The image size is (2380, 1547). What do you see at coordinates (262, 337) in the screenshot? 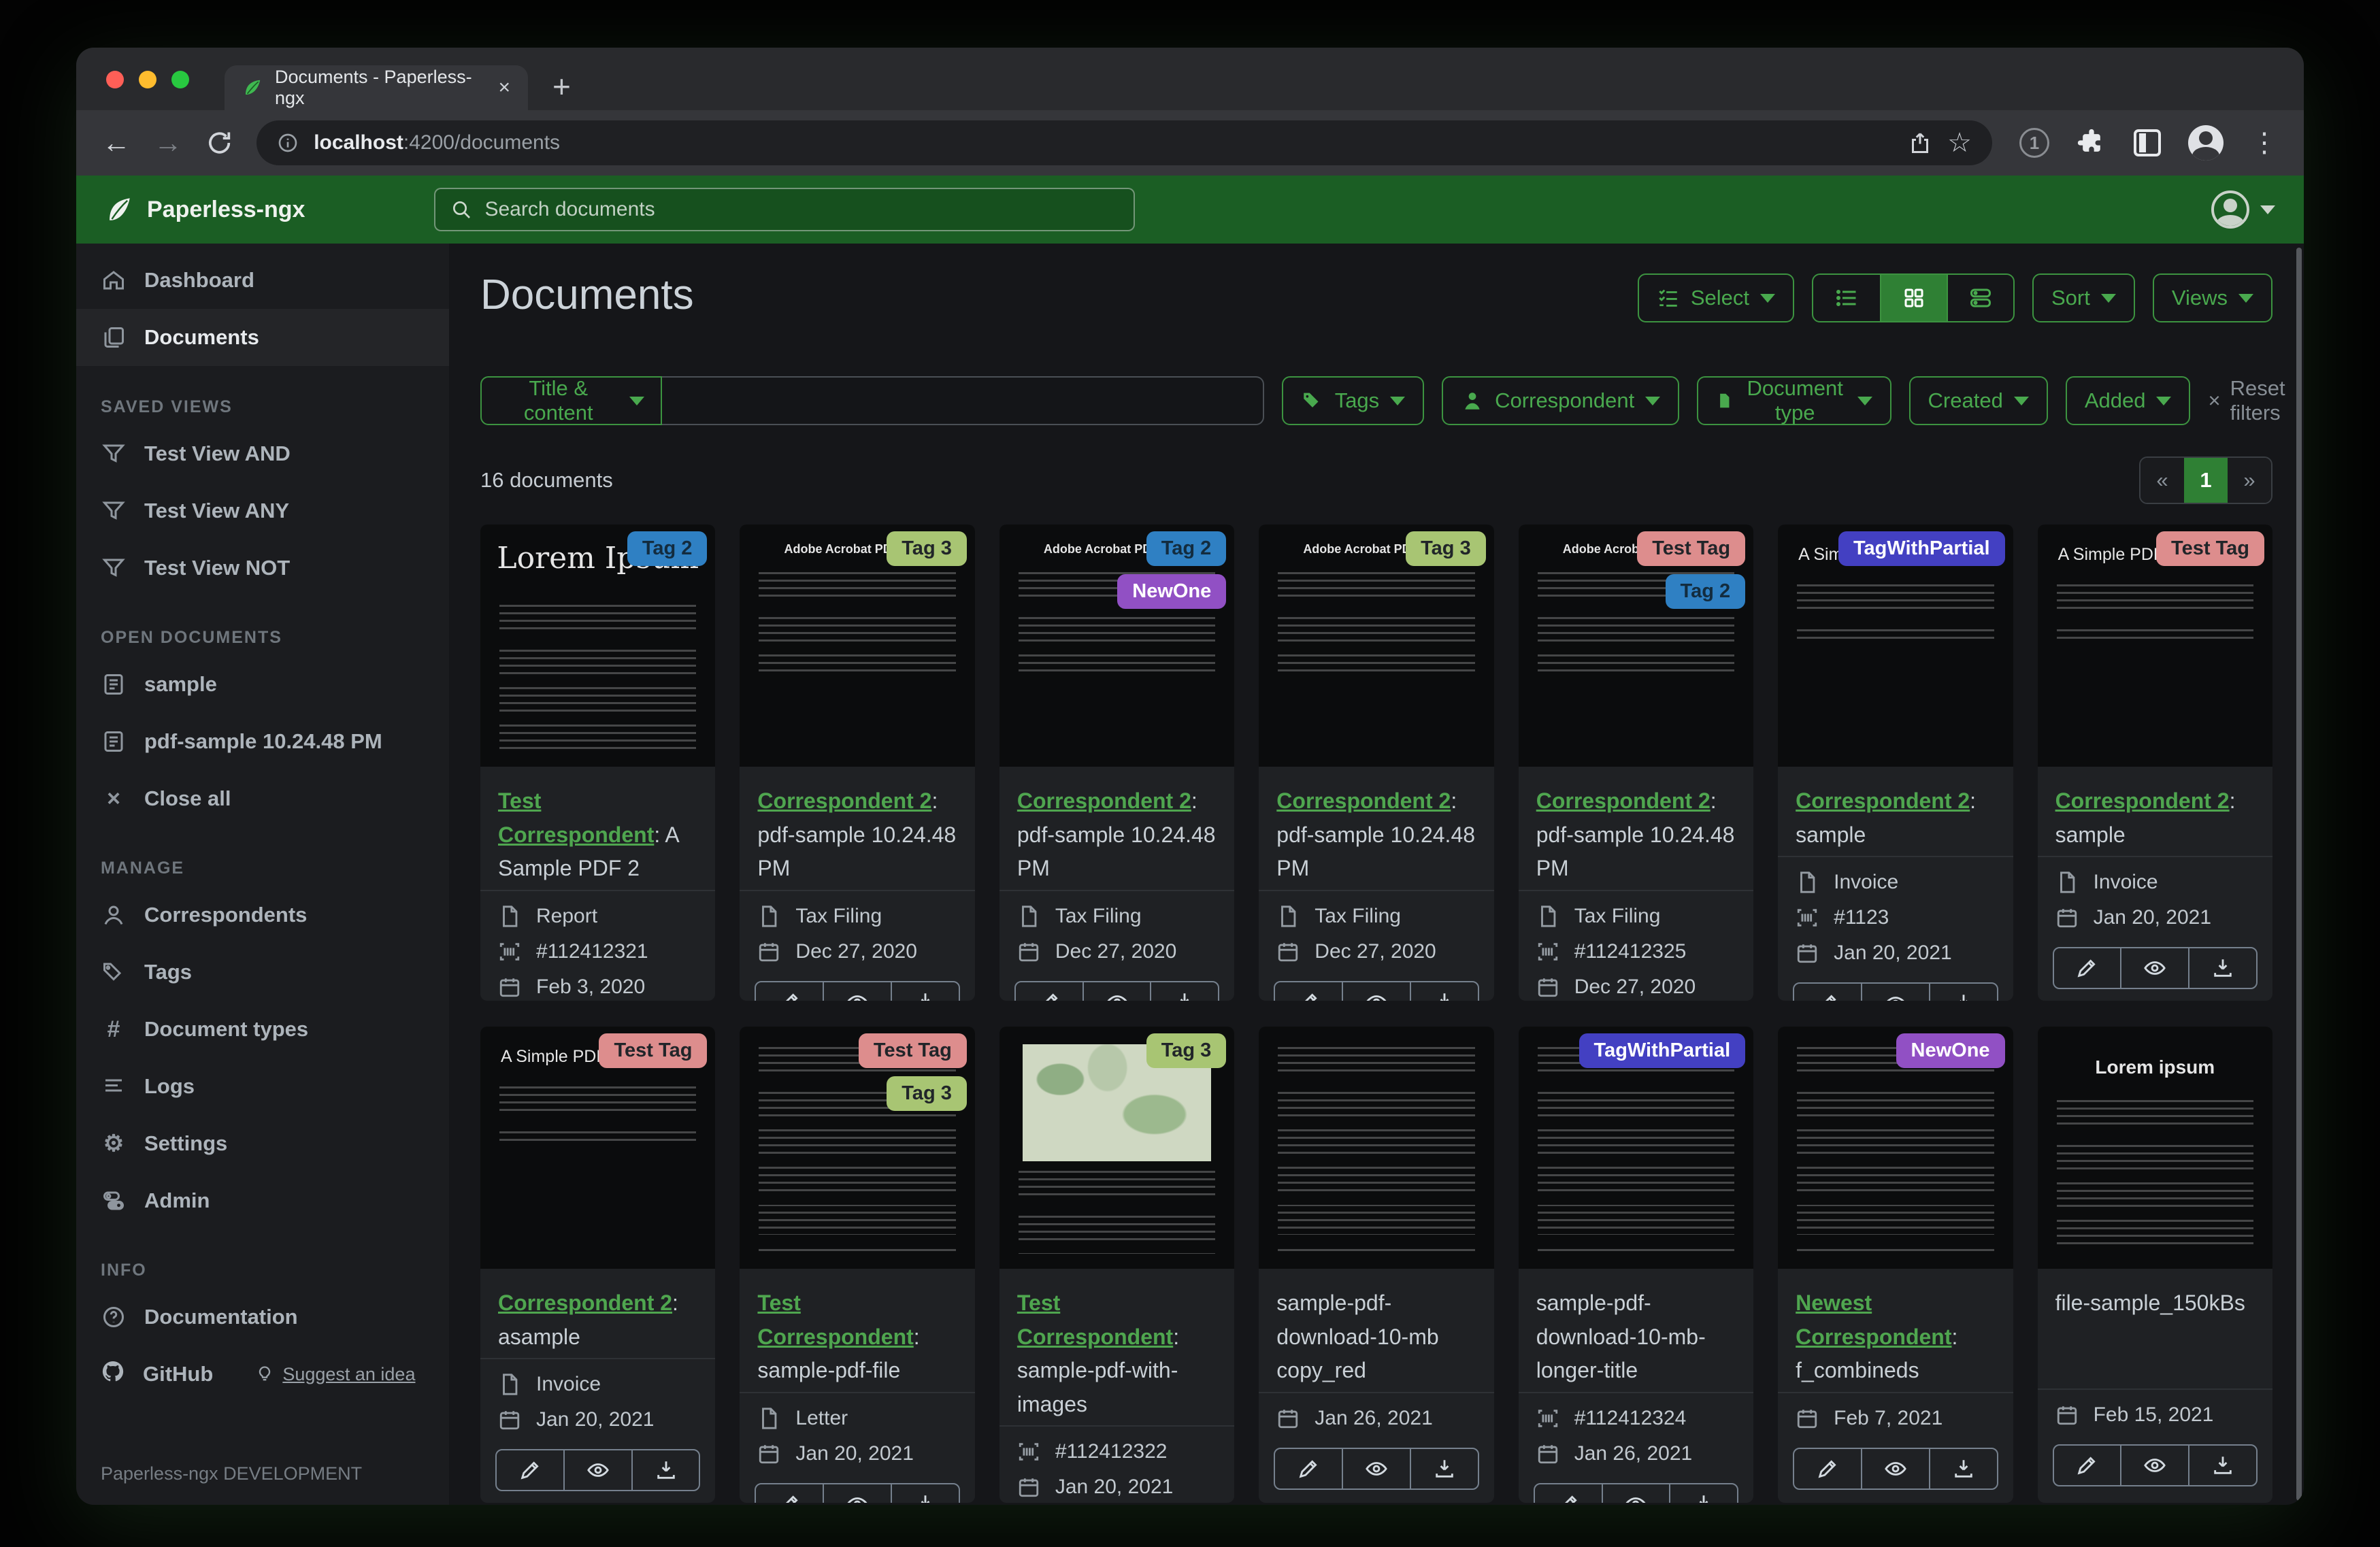
I see `sidebar-item-documents: Documents` at bounding box center [262, 337].